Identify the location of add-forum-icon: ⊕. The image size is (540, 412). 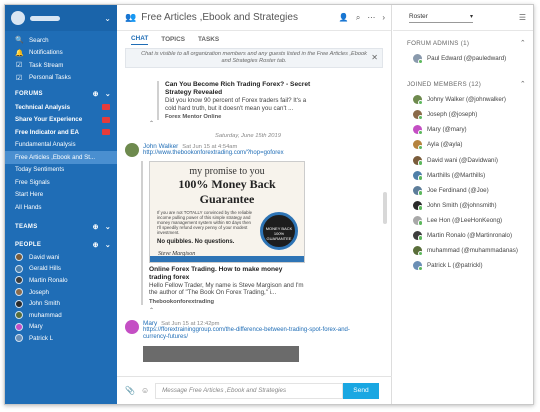
(96, 94).